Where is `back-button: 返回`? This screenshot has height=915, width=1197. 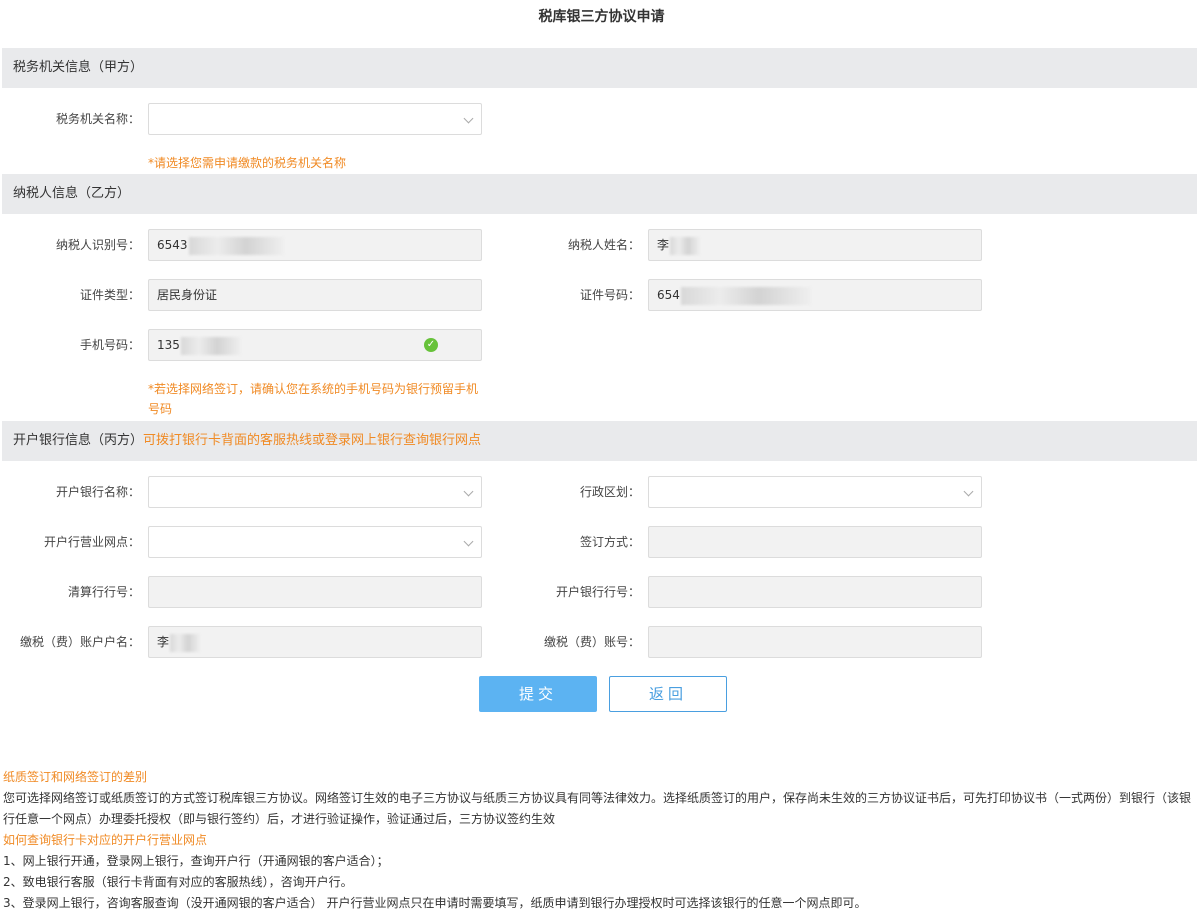
back-button: 返回 is located at coordinates (668, 694).